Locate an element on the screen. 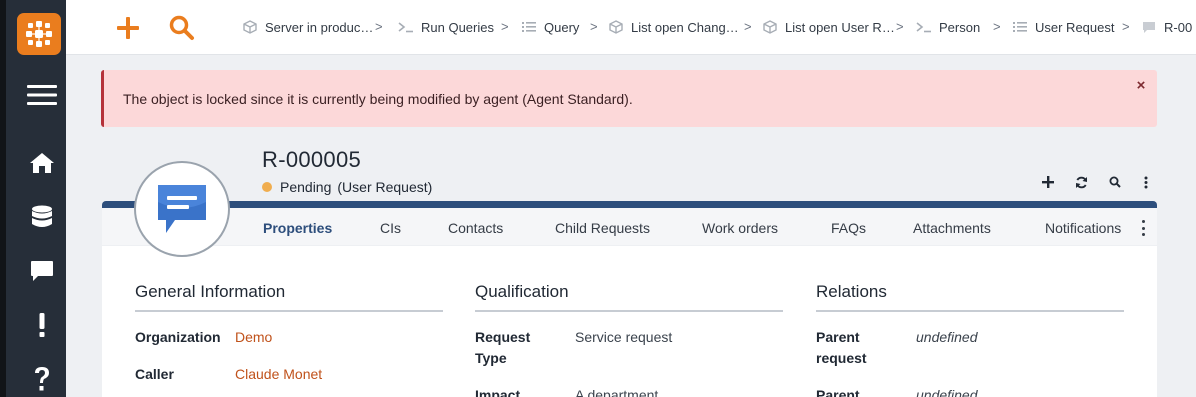 This screenshot has width=1196, height=397. breadcrumb-label: R-00 is located at coordinates (1178, 27).